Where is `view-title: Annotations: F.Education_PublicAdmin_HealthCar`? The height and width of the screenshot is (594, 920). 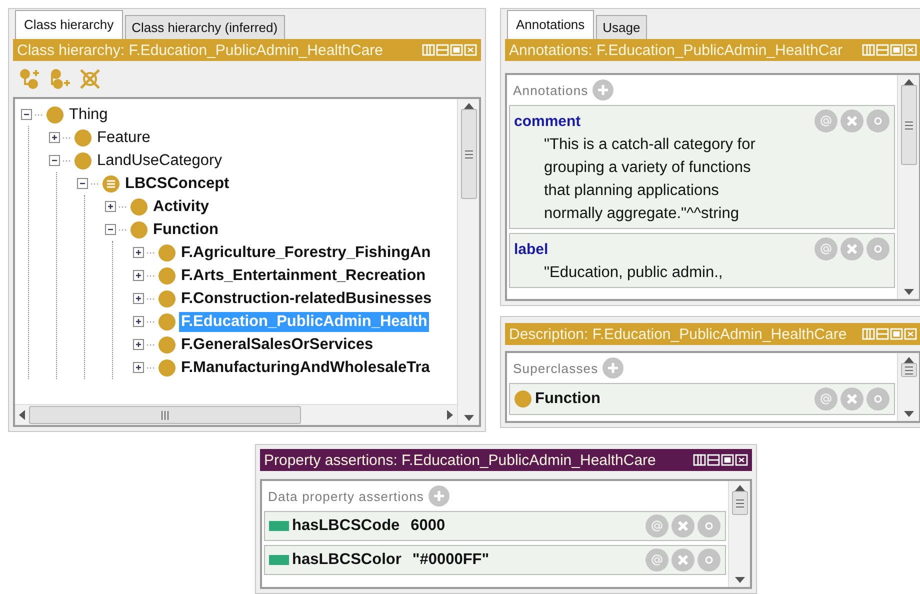
view-title: Annotations: F.Education_PublicAdmin_HealthCar is located at coordinates (676, 50).